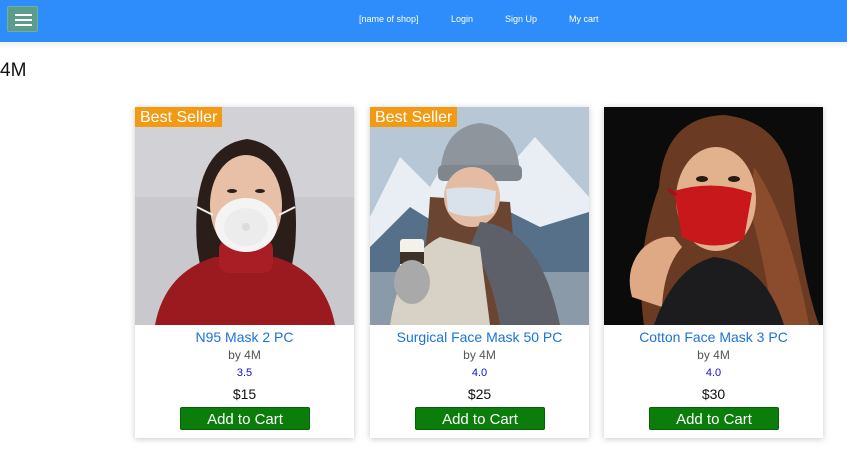 The image size is (847, 452). What do you see at coordinates (479, 394) in the screenshot?
I see `product-price: $25` at bounding box center [479, 394].